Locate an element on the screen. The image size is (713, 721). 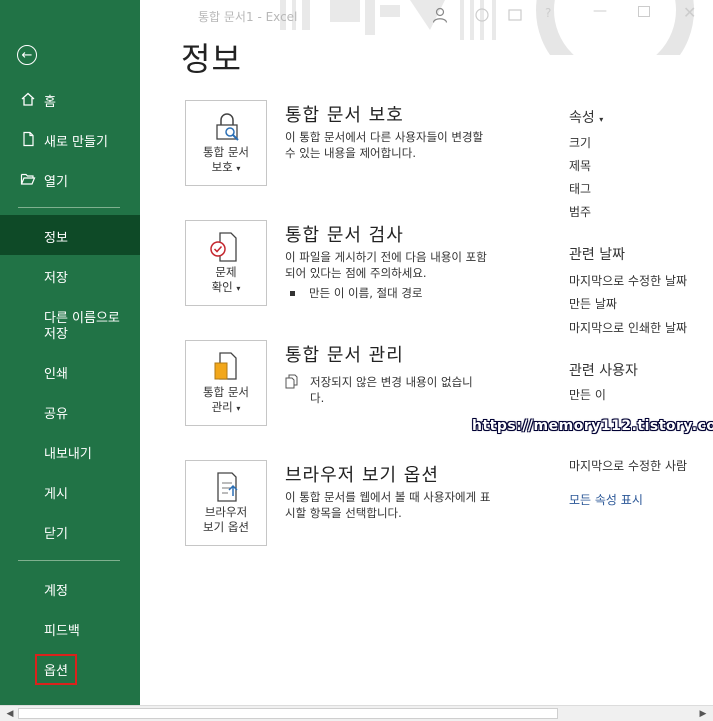
page-title: 정보 is located at coordinates (211, 59).